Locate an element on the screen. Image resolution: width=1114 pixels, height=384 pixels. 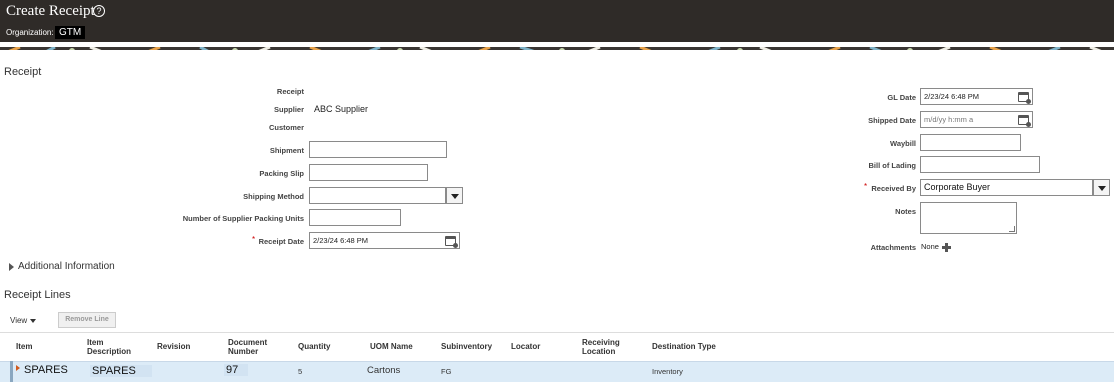
notes-textarea is located at coordinates (968, 218).